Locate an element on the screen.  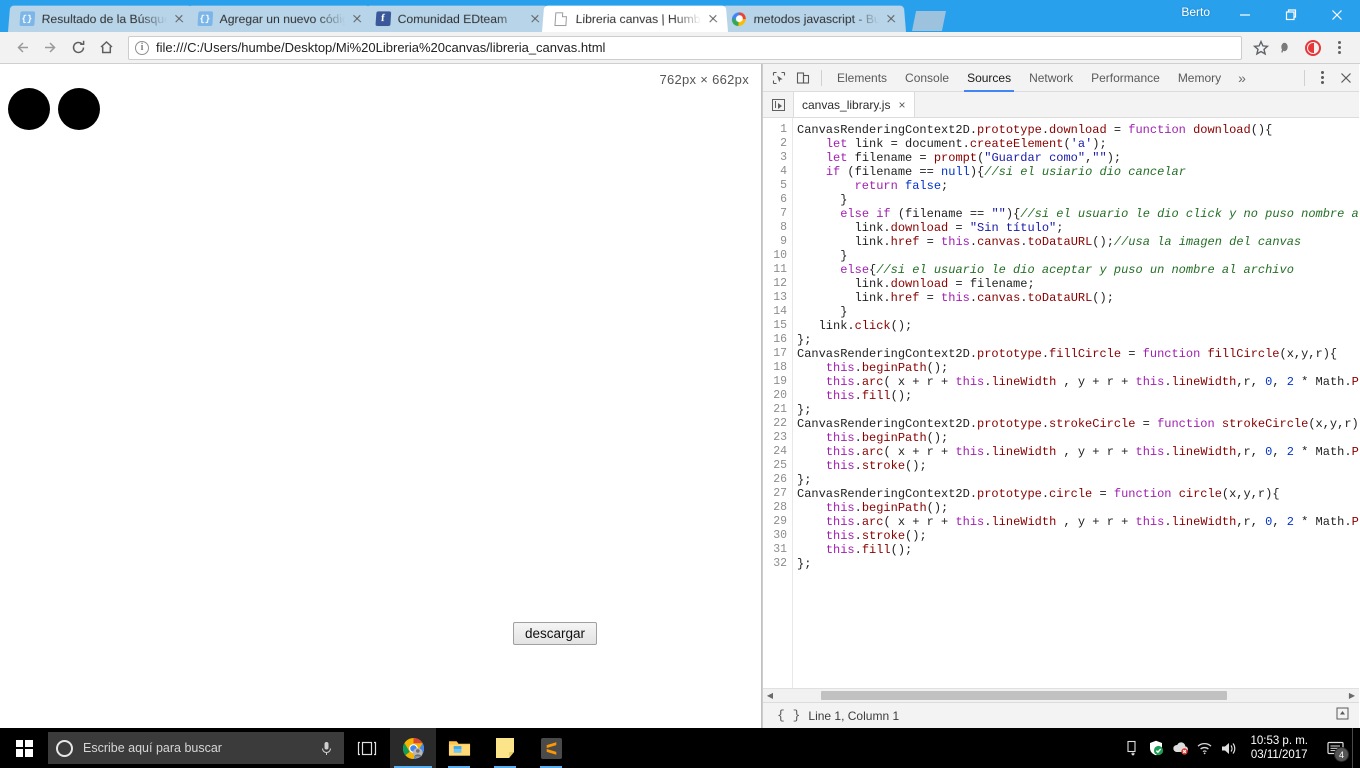
code-line: this.beginPath(); is located at coordinates (887, 508).